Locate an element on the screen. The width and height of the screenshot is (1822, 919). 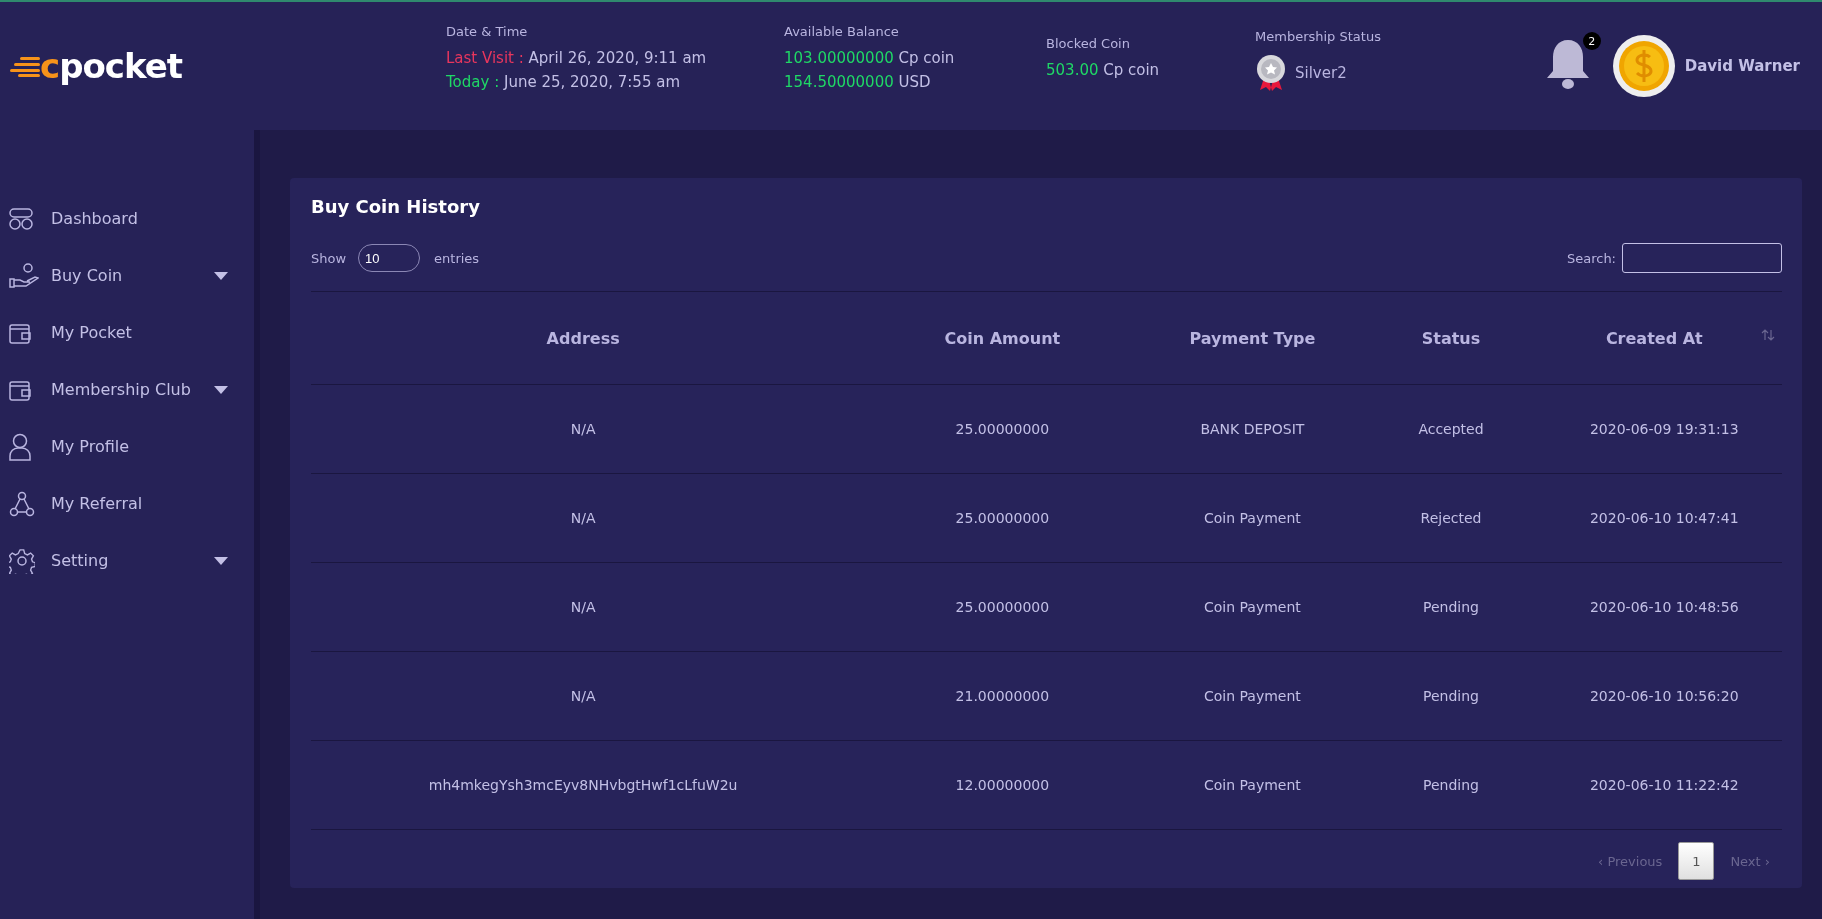
table-cell: 2020-06-10 10:47:41 is located at coordinates (1664, 518).